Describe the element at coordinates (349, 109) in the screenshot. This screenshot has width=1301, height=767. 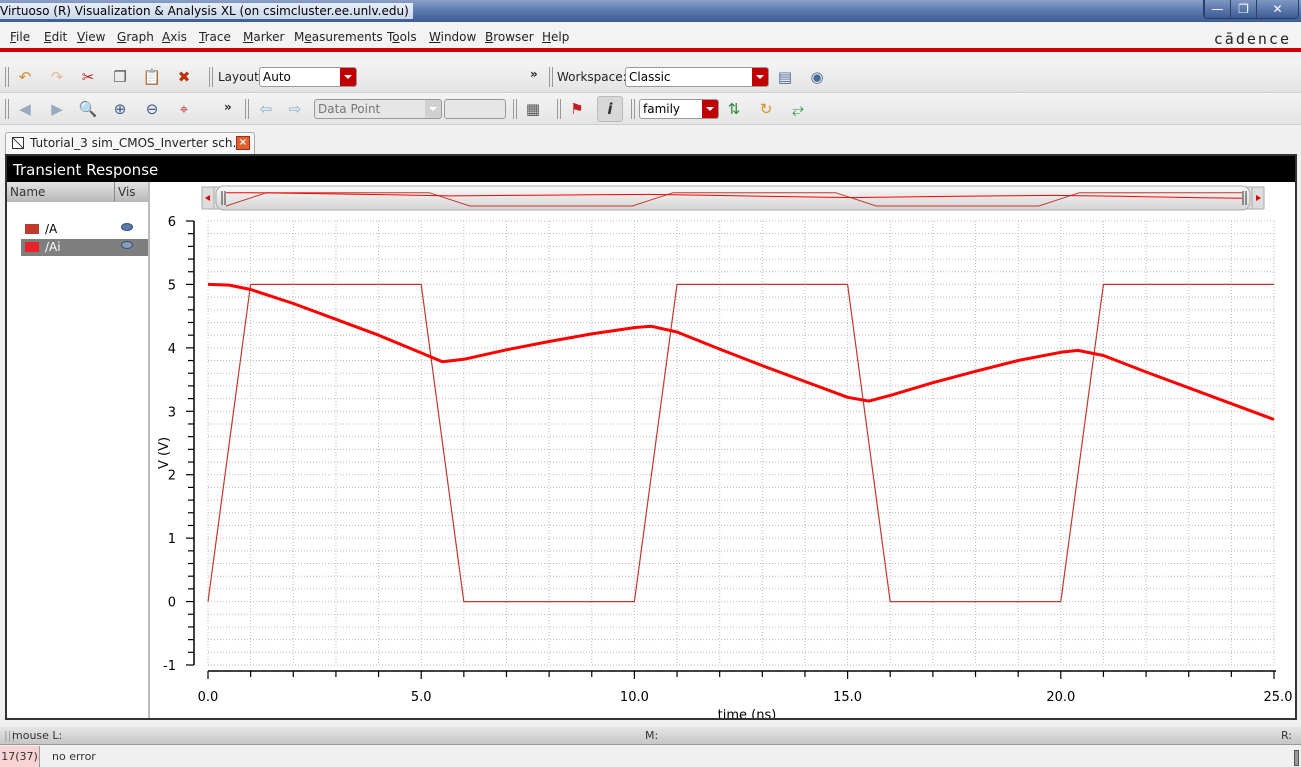
I see `datapoint-value: Data Point` at that location.